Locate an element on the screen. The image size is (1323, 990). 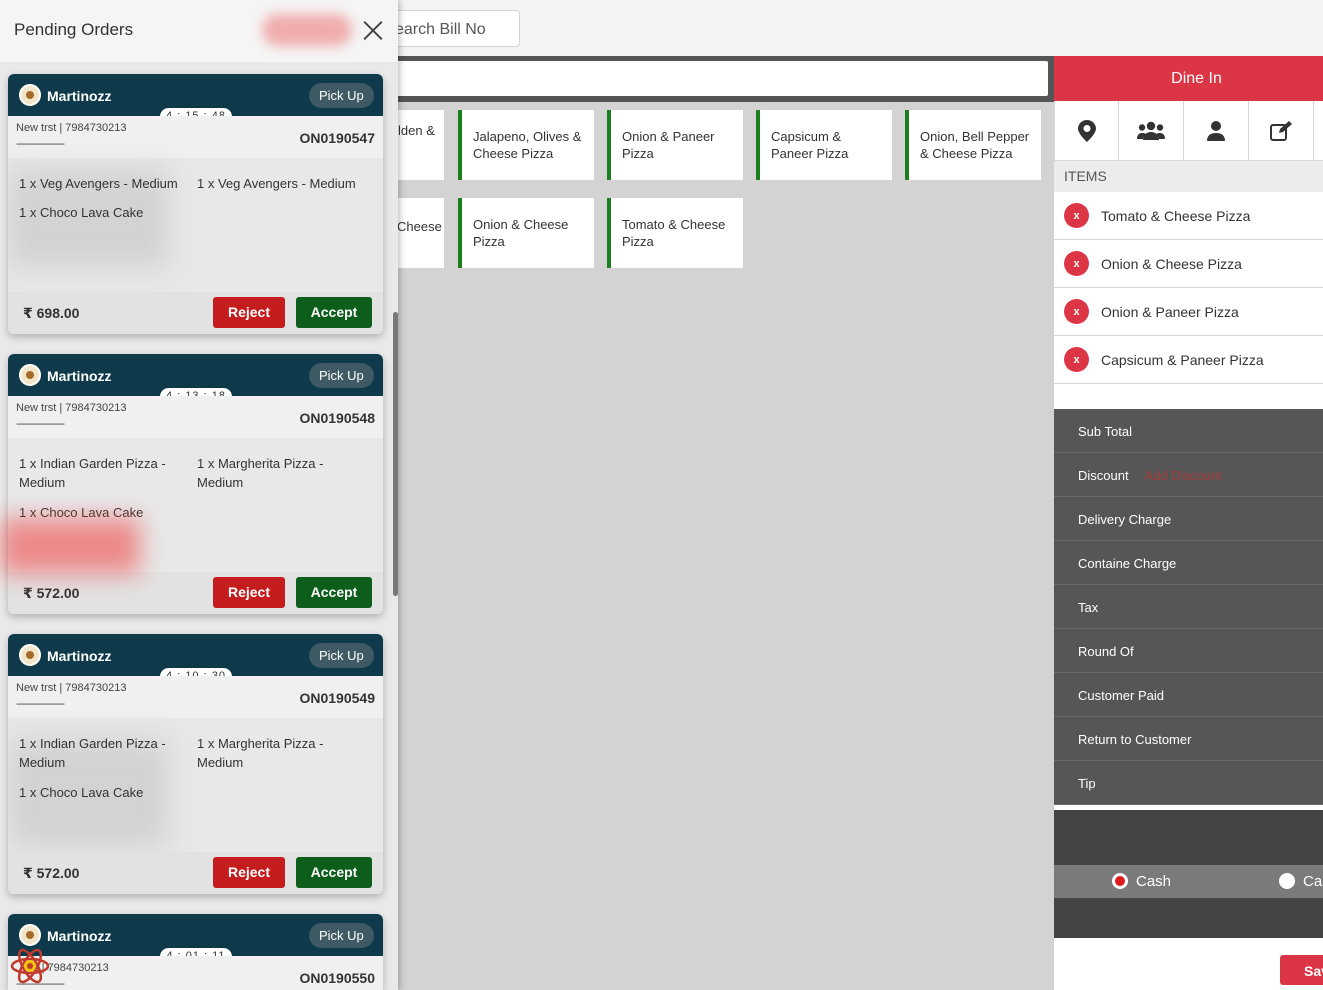
cart-item-name: Tomato & Cheese Pizza is located at coordinates (1176, 215).